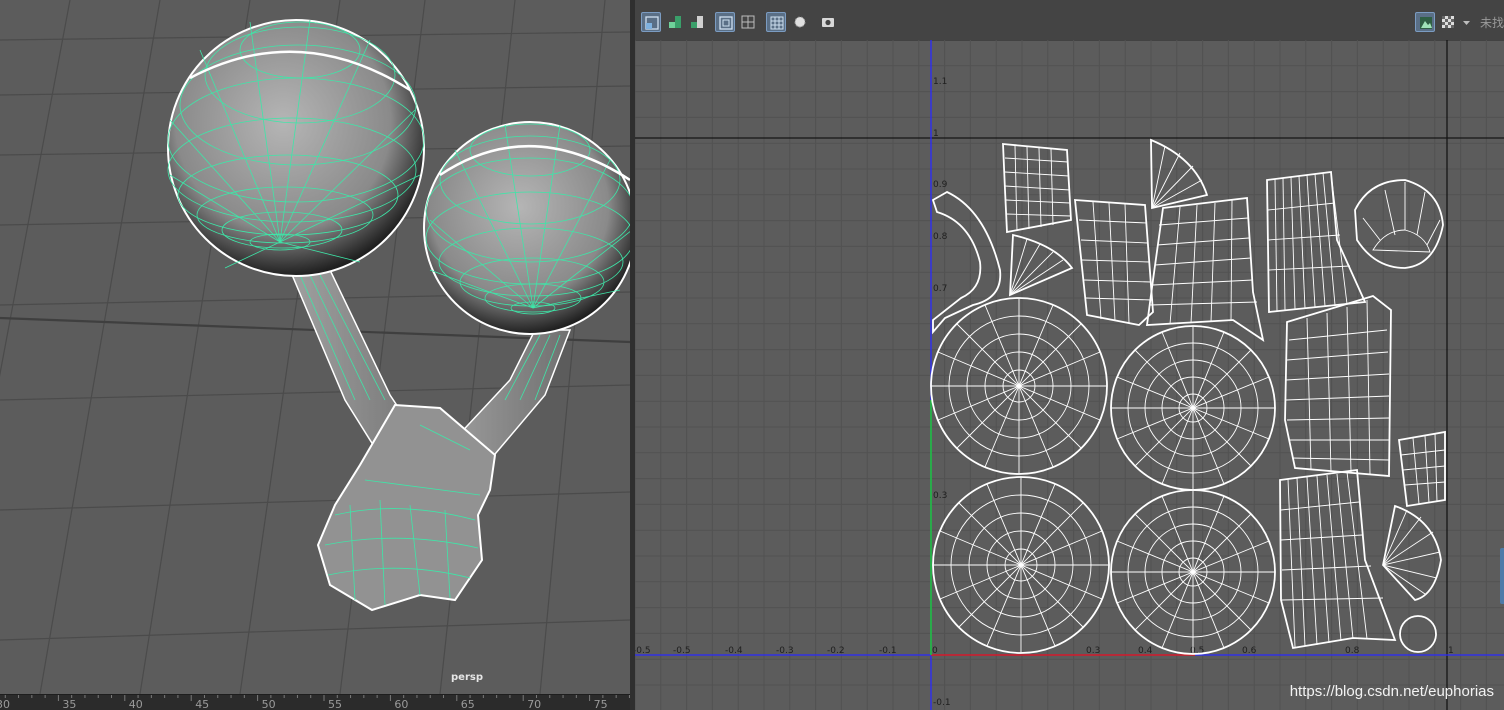 The image size is (1504, 710). What do you see at coordinates (269, 704) in the screenshot?
I see `ruler-tick-label: 50` at bounding box center [269, 704].